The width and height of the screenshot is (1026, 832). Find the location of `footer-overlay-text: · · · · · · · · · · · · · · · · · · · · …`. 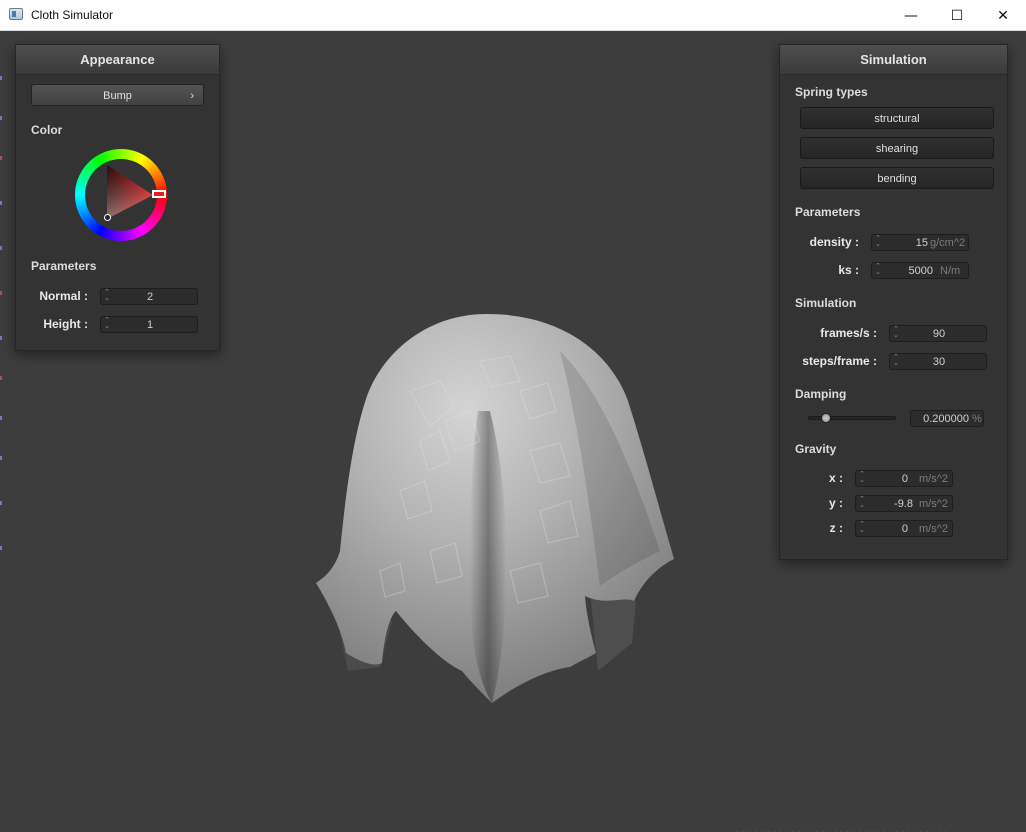

footer-overlay-text: · · · · · · · · · · · · · · · · · · · · … is located at coordinates (842, 829).